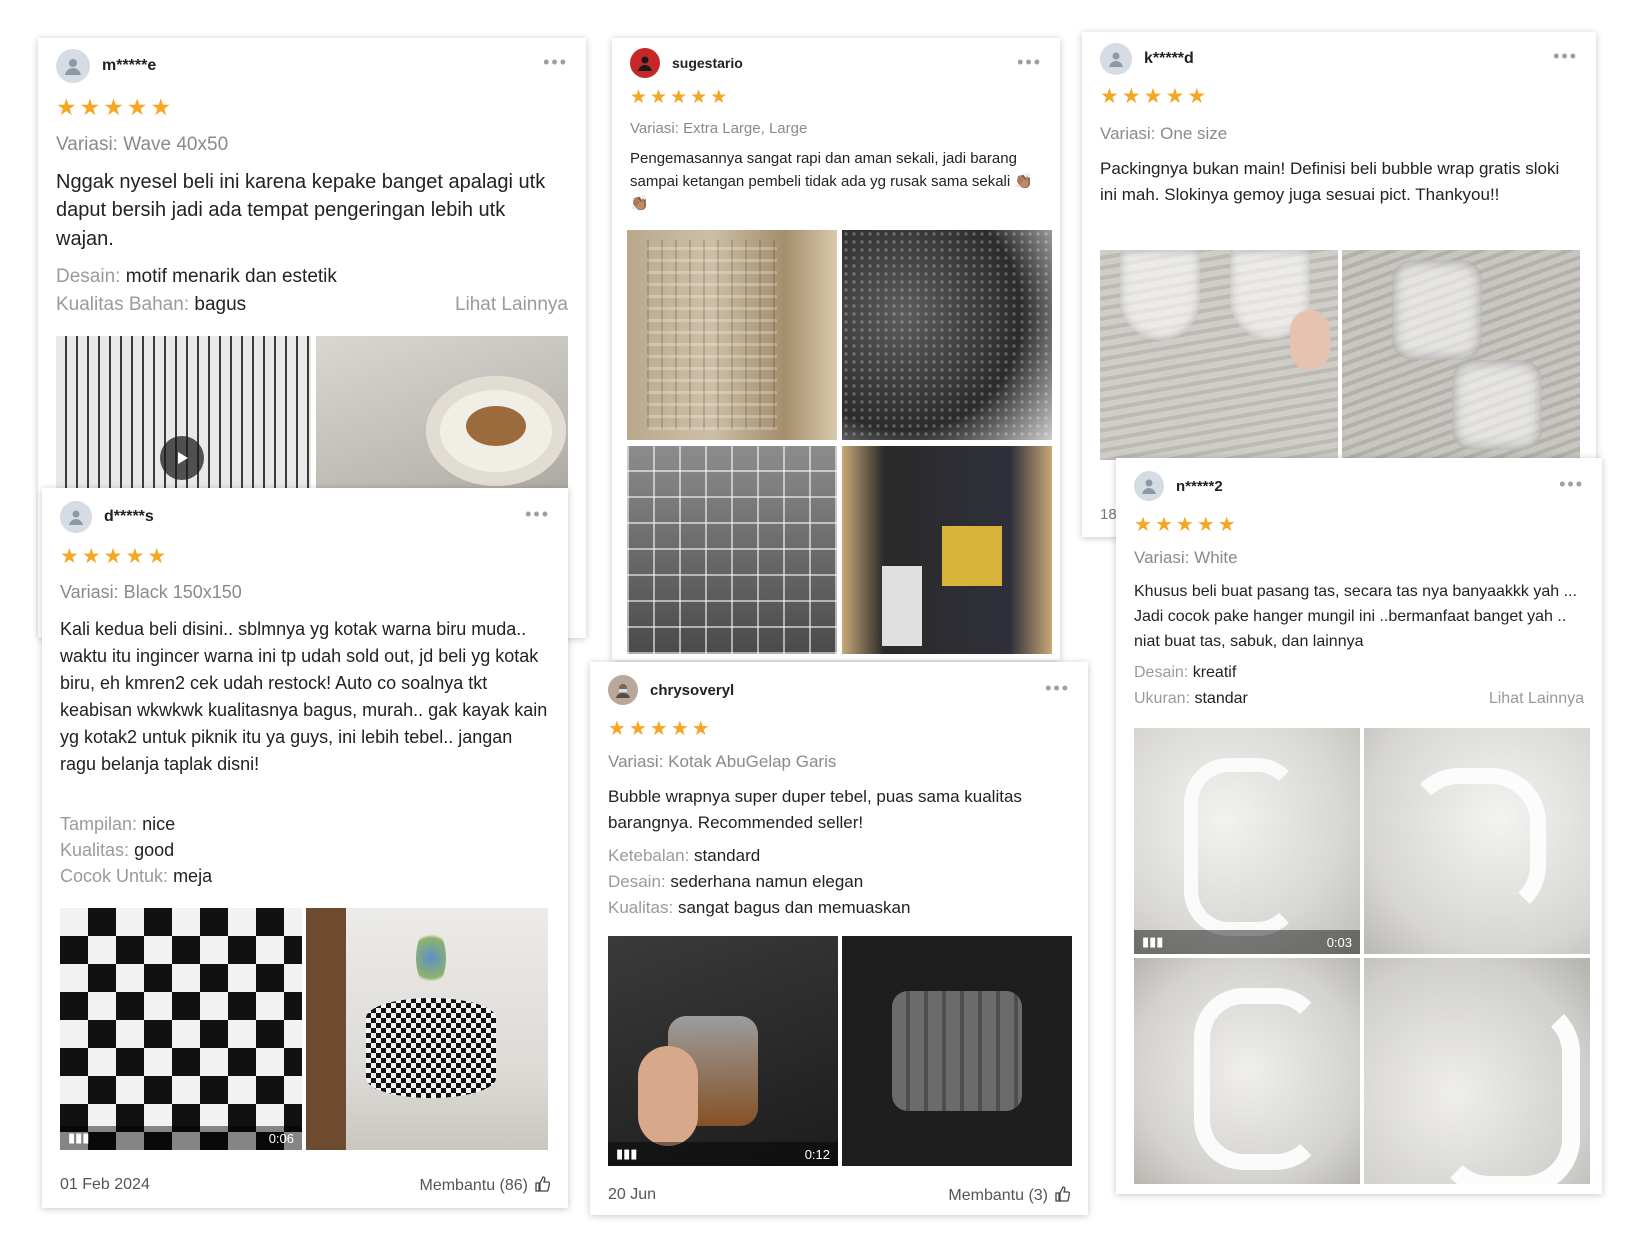 The height and width of the screenshot is (1240, 1636). I want to click on attribute-value: kreatif, so click(1214, 672).